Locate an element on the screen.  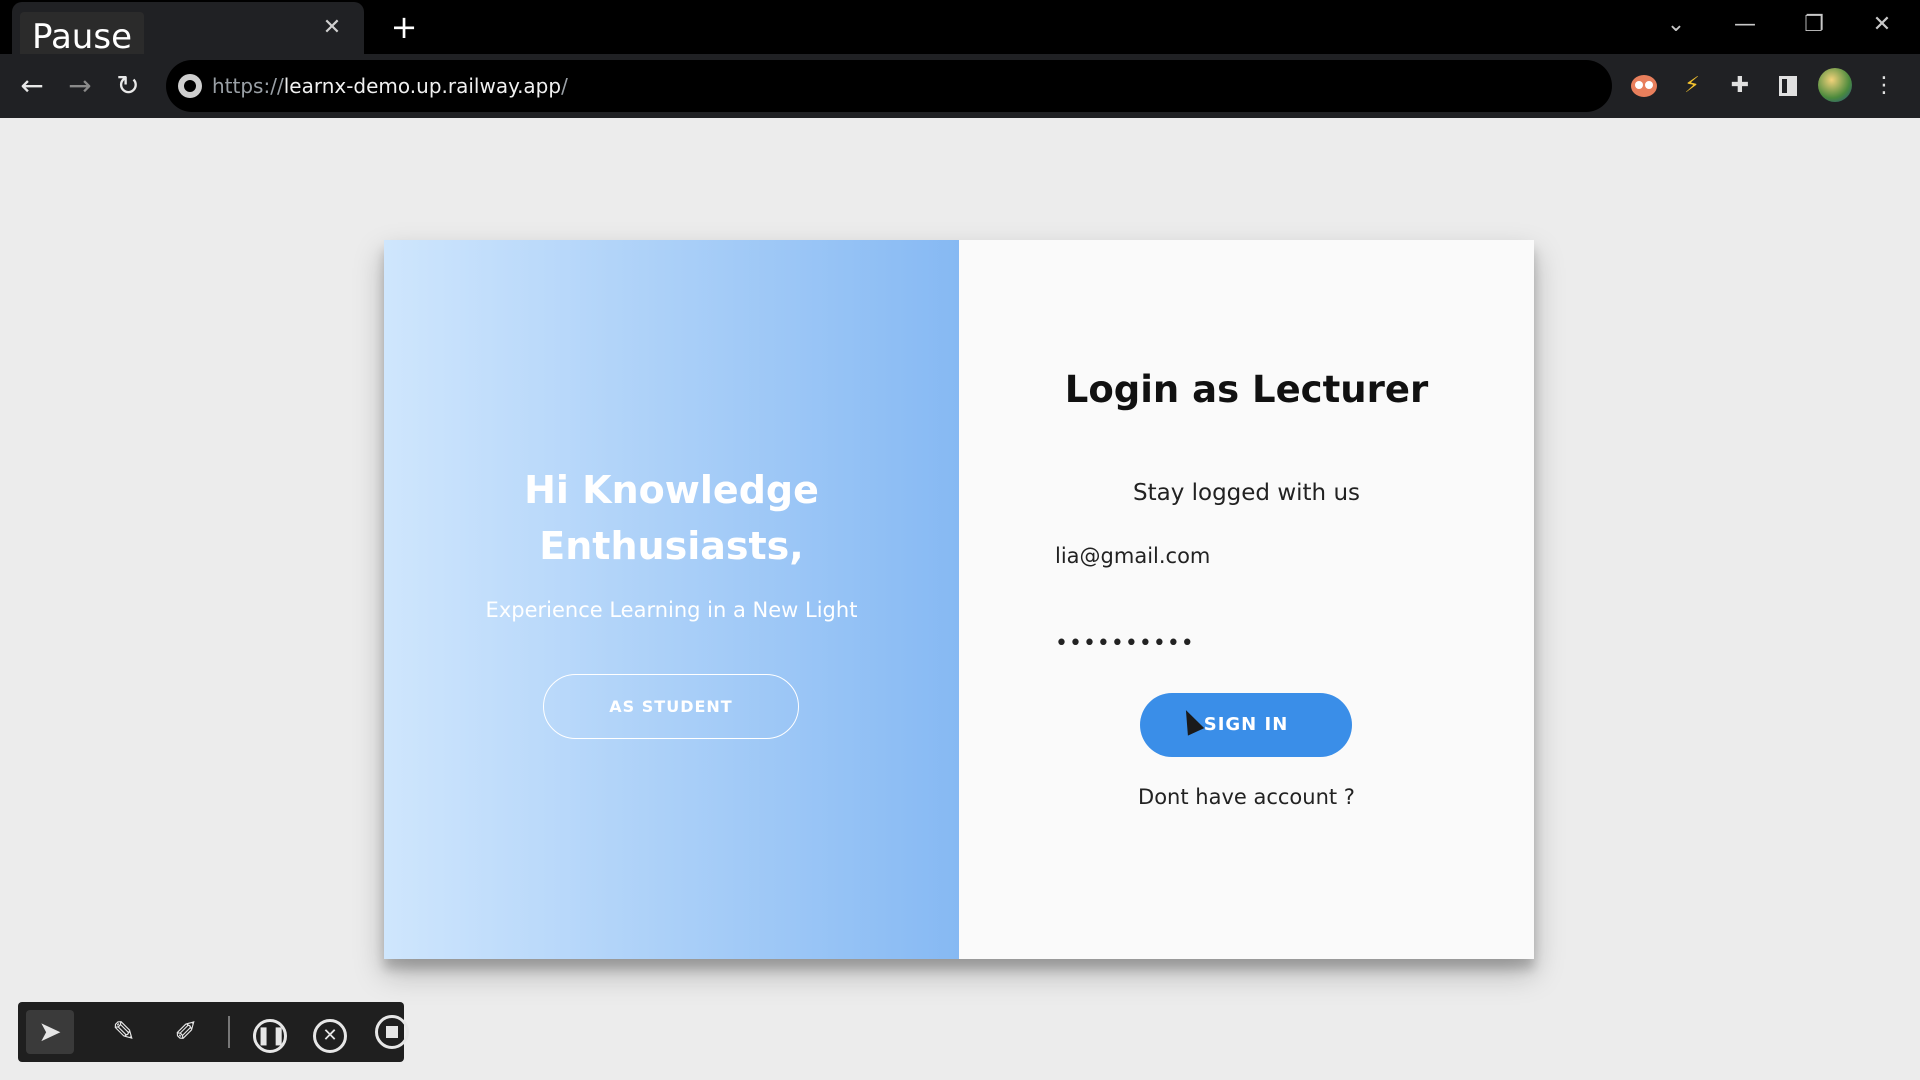
welcome-tagline: Experience Learning in a New Light is located at coordinates (671, 610).